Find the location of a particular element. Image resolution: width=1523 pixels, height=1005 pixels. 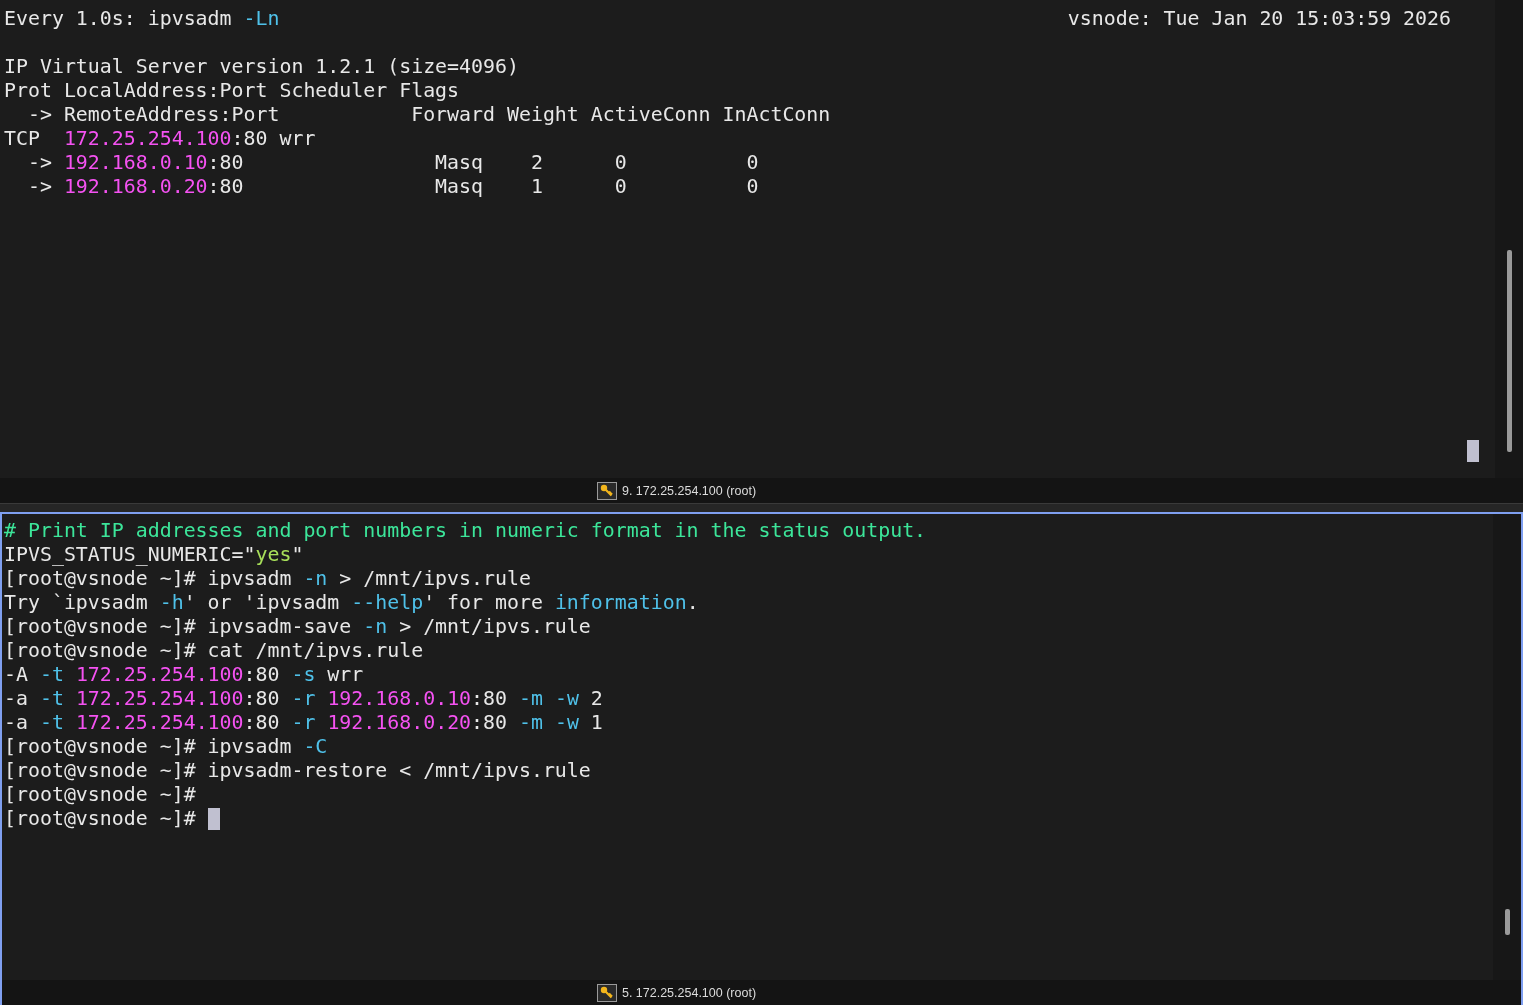

terminal-line: [root@vsnode ~]# ipvsadm -n > /mnt/ipvs.rule is located at coordinates (267, 579).